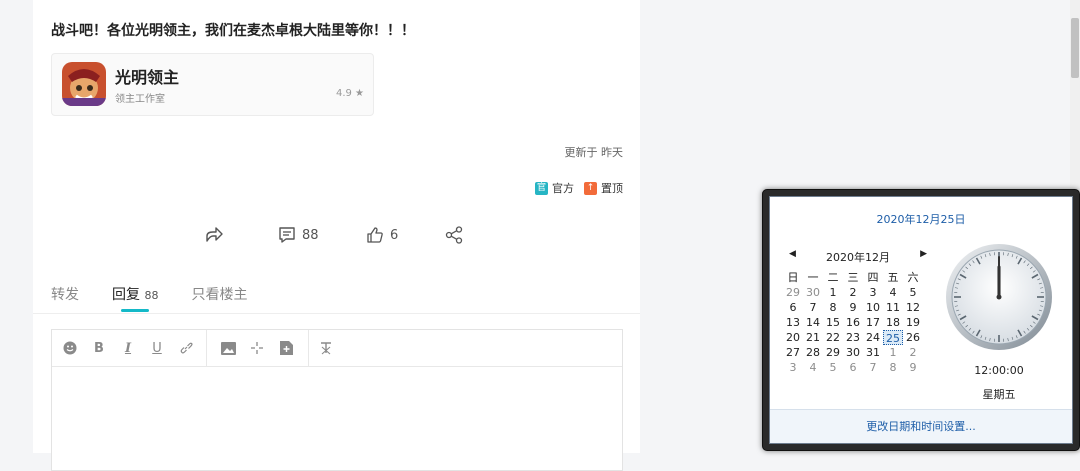 The height and width of the screenshot is (471, 1080). I want to click on weekday-header: 二, so click(833, 277).